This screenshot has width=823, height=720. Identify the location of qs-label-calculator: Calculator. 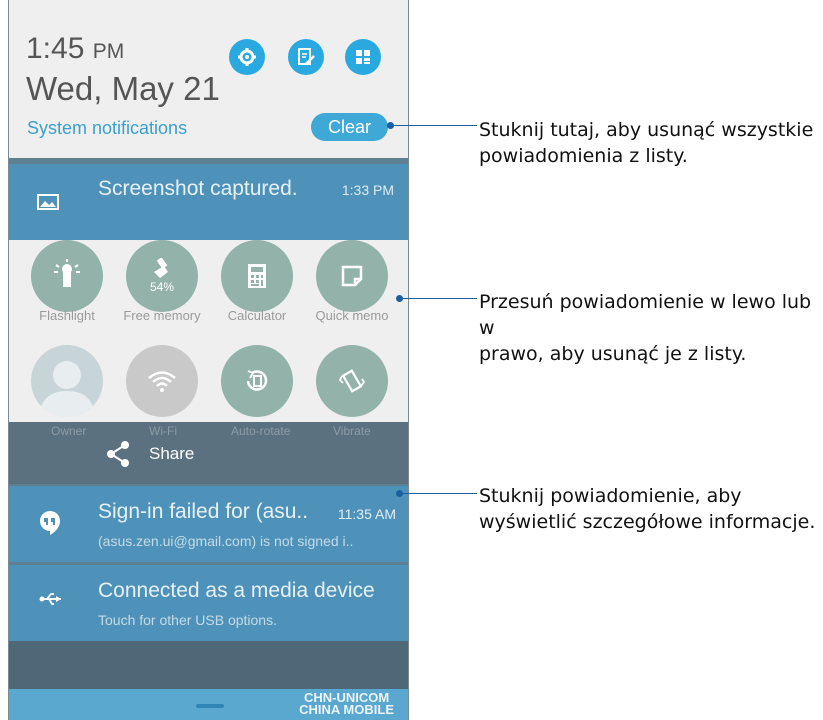
(257, 315).